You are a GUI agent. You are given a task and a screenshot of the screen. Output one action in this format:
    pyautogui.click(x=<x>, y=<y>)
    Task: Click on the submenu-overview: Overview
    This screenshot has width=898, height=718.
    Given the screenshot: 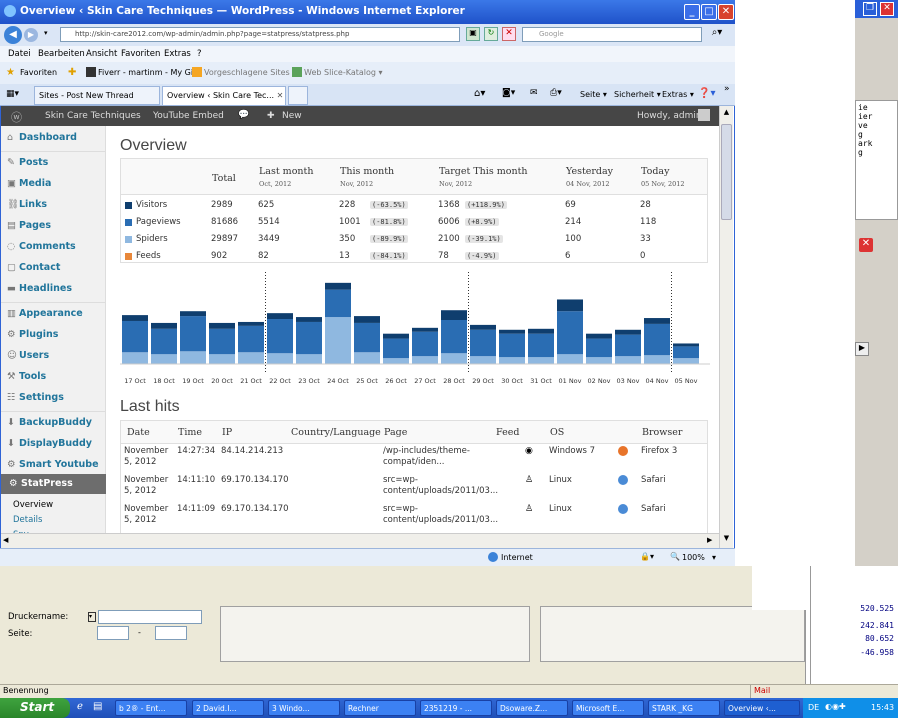 What is the action you would take?
    pyautogui.click(x=33, y=505)
    